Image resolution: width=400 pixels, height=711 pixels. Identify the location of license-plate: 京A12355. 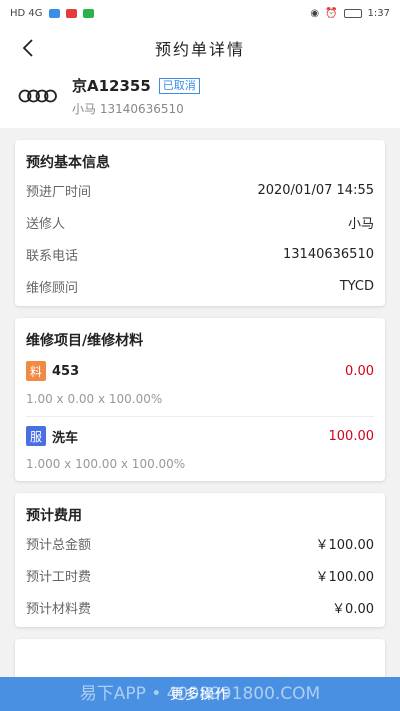
(111, 86).